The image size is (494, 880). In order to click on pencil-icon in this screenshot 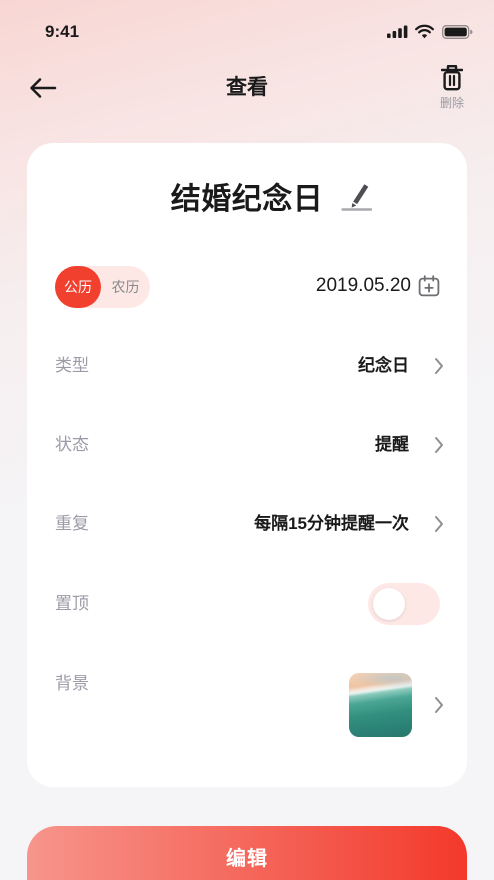, I will do `click(357, 197)`.